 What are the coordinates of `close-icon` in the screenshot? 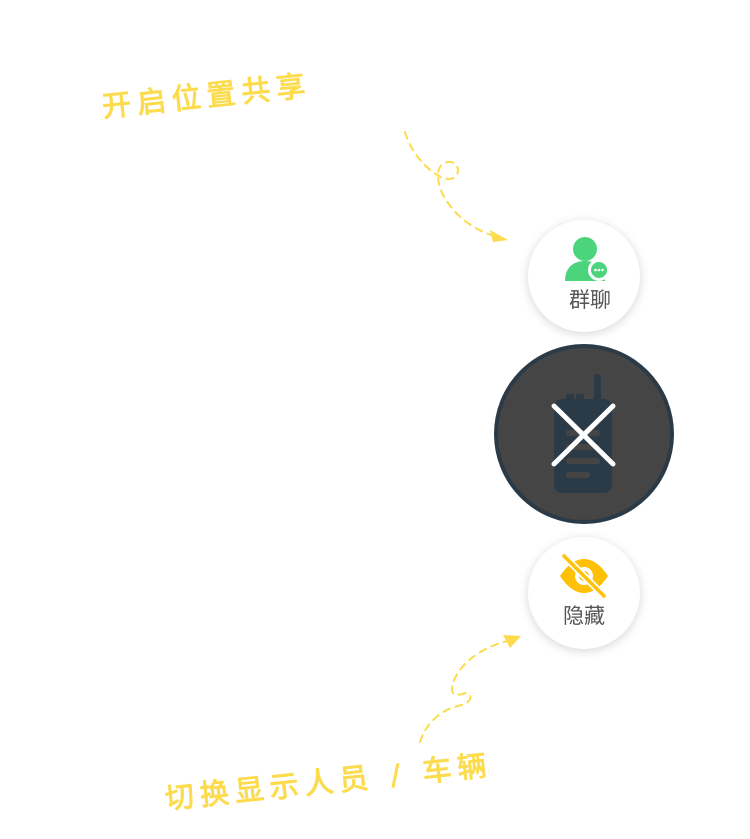 It's located at (583, 435).